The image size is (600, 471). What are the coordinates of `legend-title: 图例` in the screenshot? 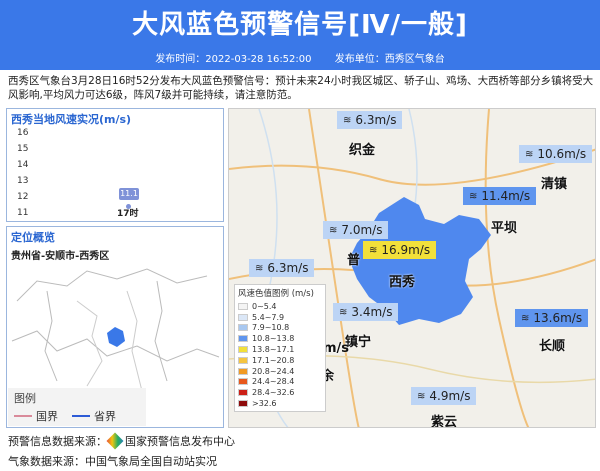 It's located at (25, 398).